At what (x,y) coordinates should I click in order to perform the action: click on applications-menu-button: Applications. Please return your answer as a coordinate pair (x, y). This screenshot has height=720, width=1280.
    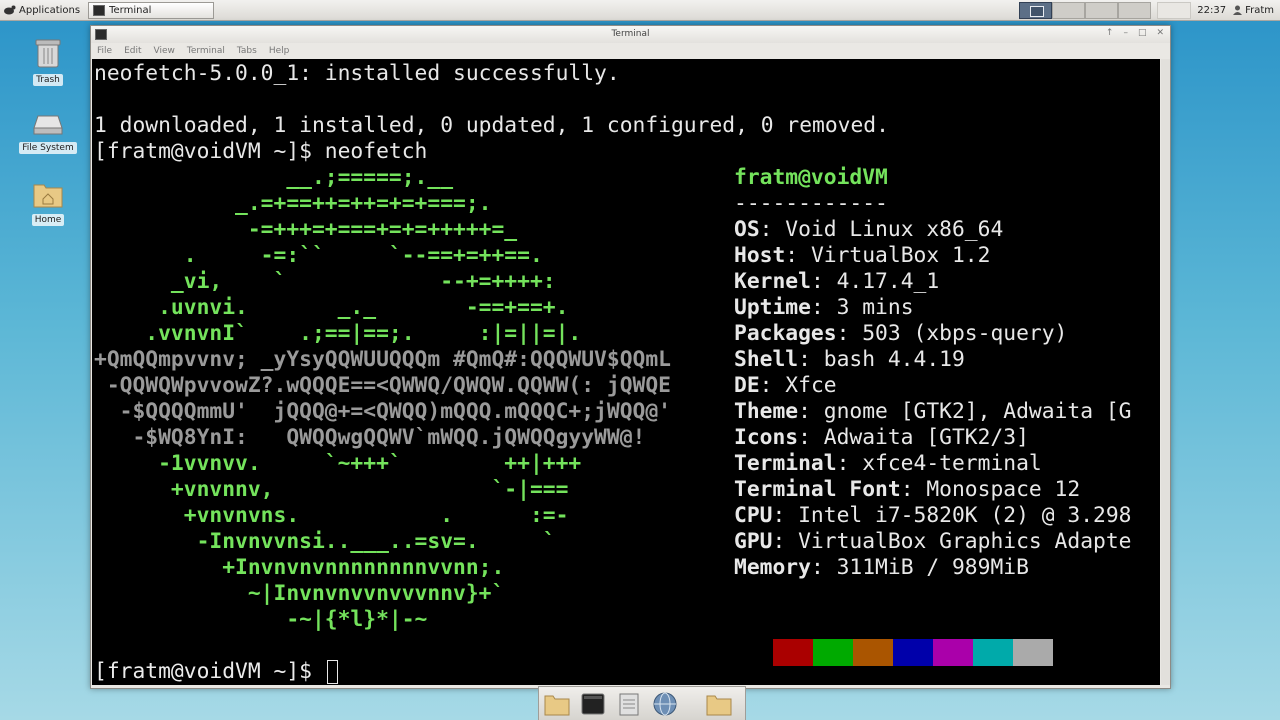
    Looking at the image, I should click on (42, 10).